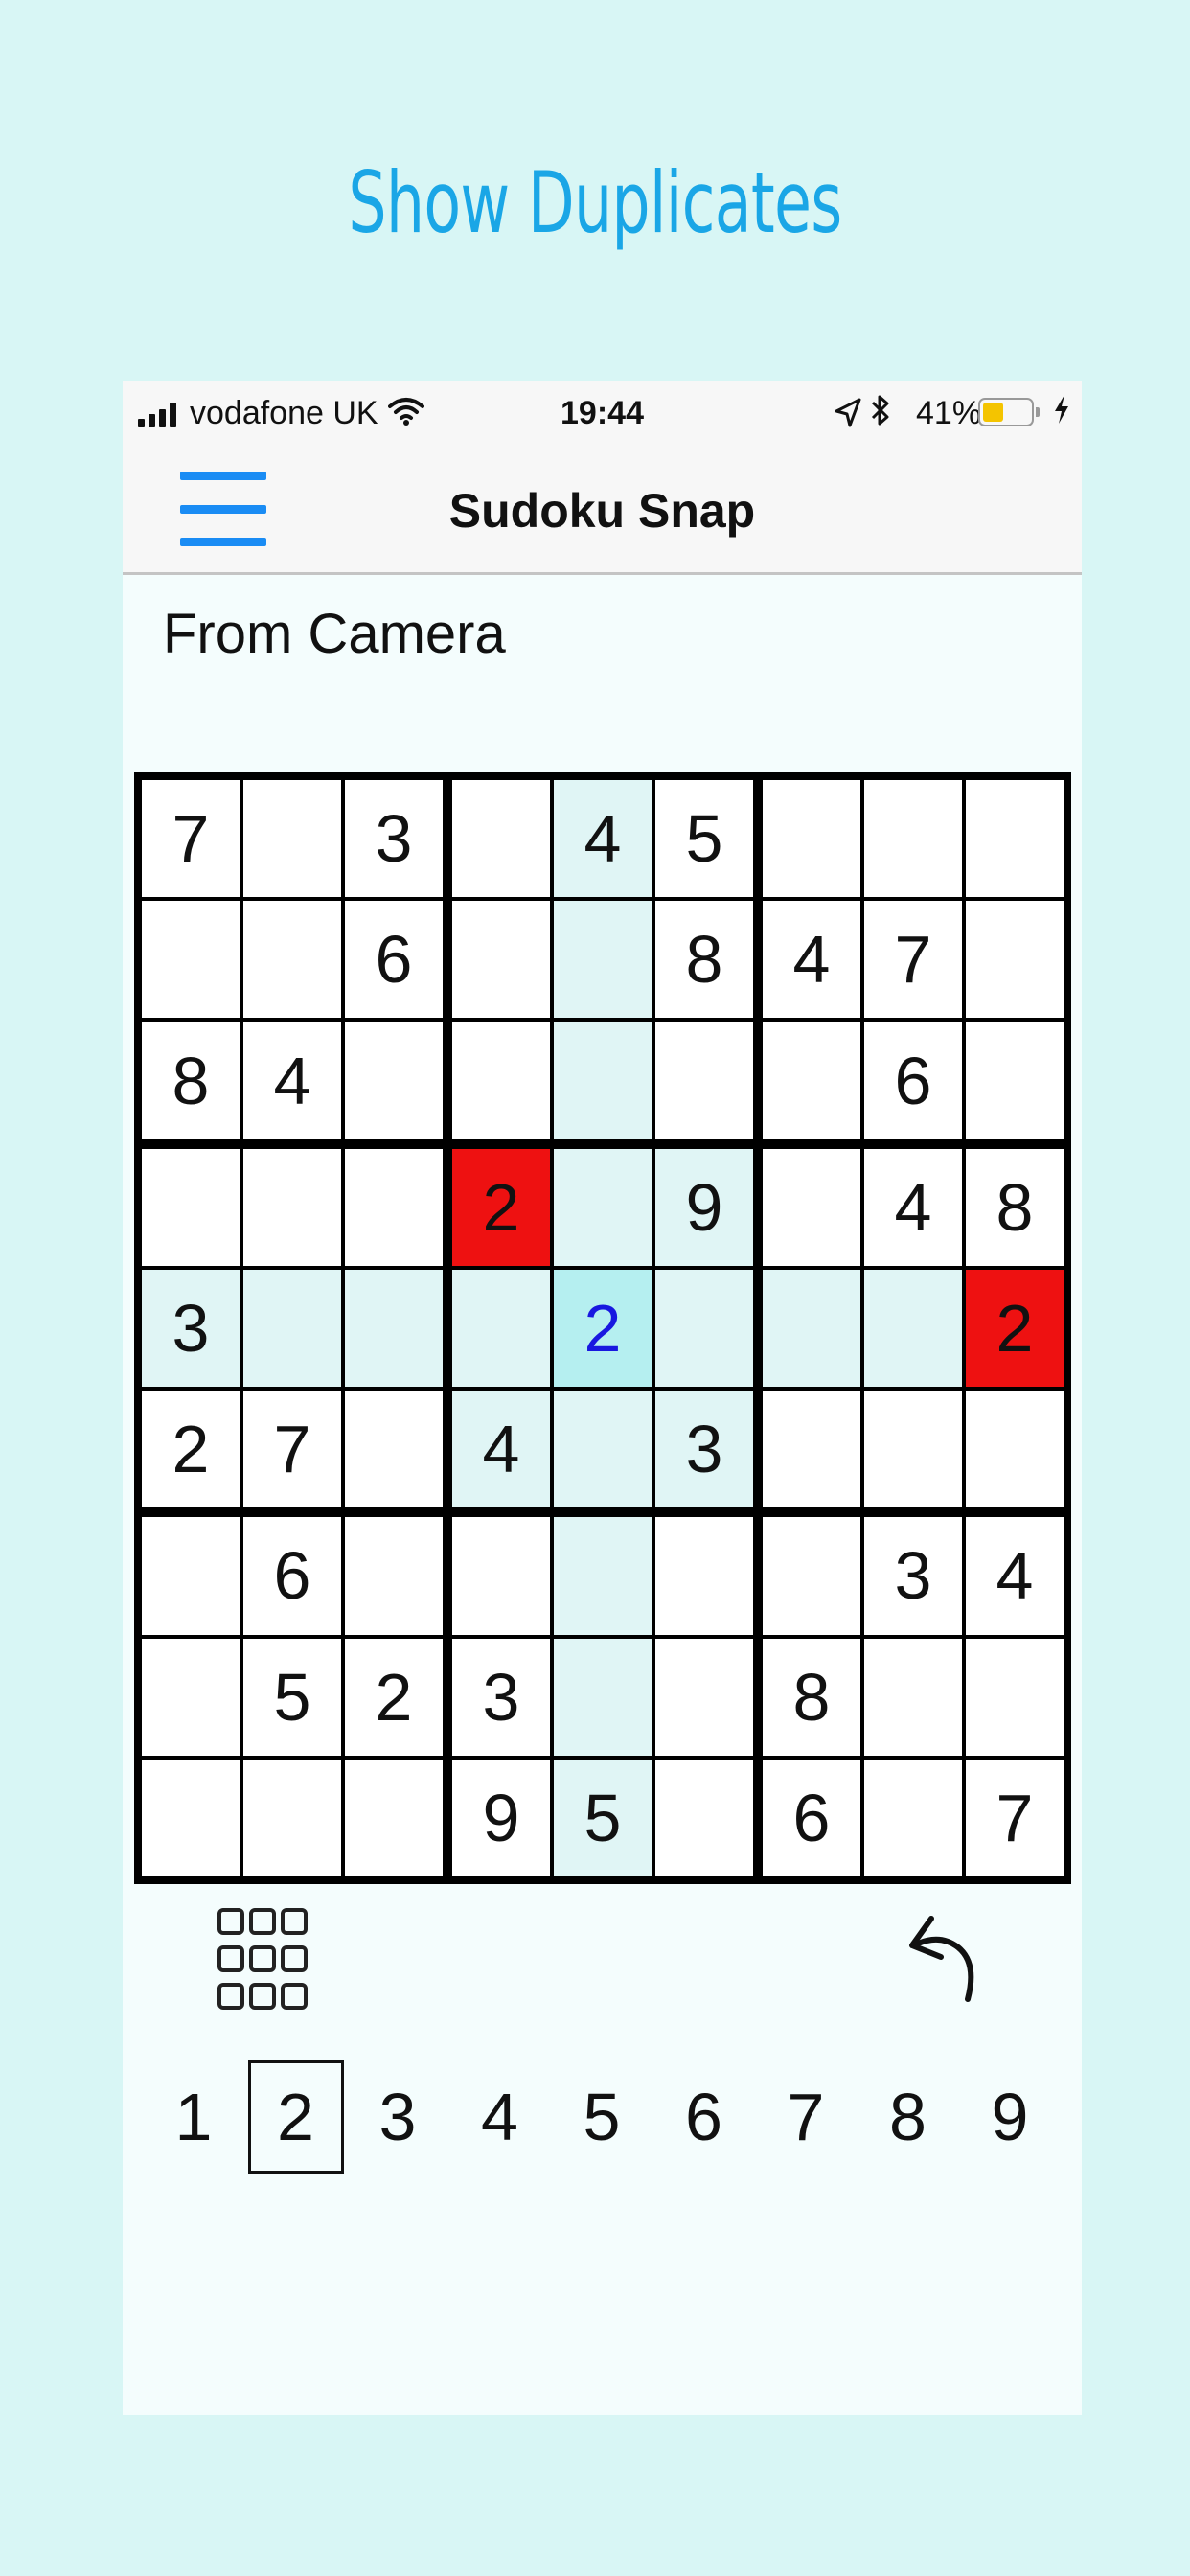 The height and width of the screenshot is (2576, 1190). Describe the element at coordinates (848, 417) in the screenshot. I see `location-arrow-icon` at that location.